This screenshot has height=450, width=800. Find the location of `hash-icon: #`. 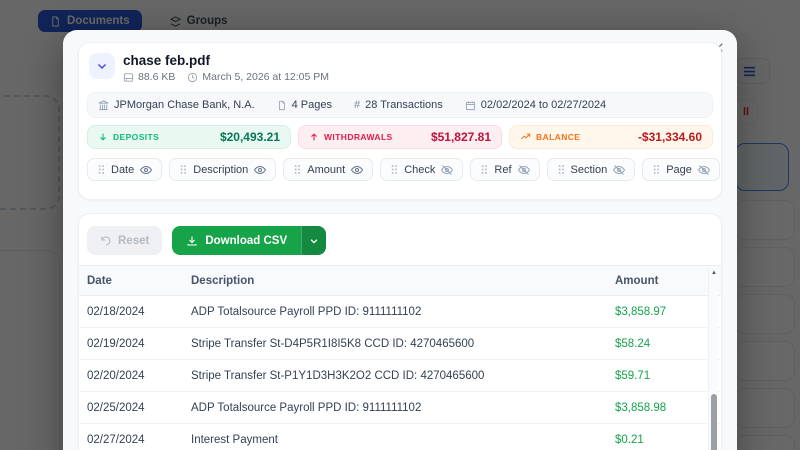

hash-icon: # is located at coordinates (357, 105).